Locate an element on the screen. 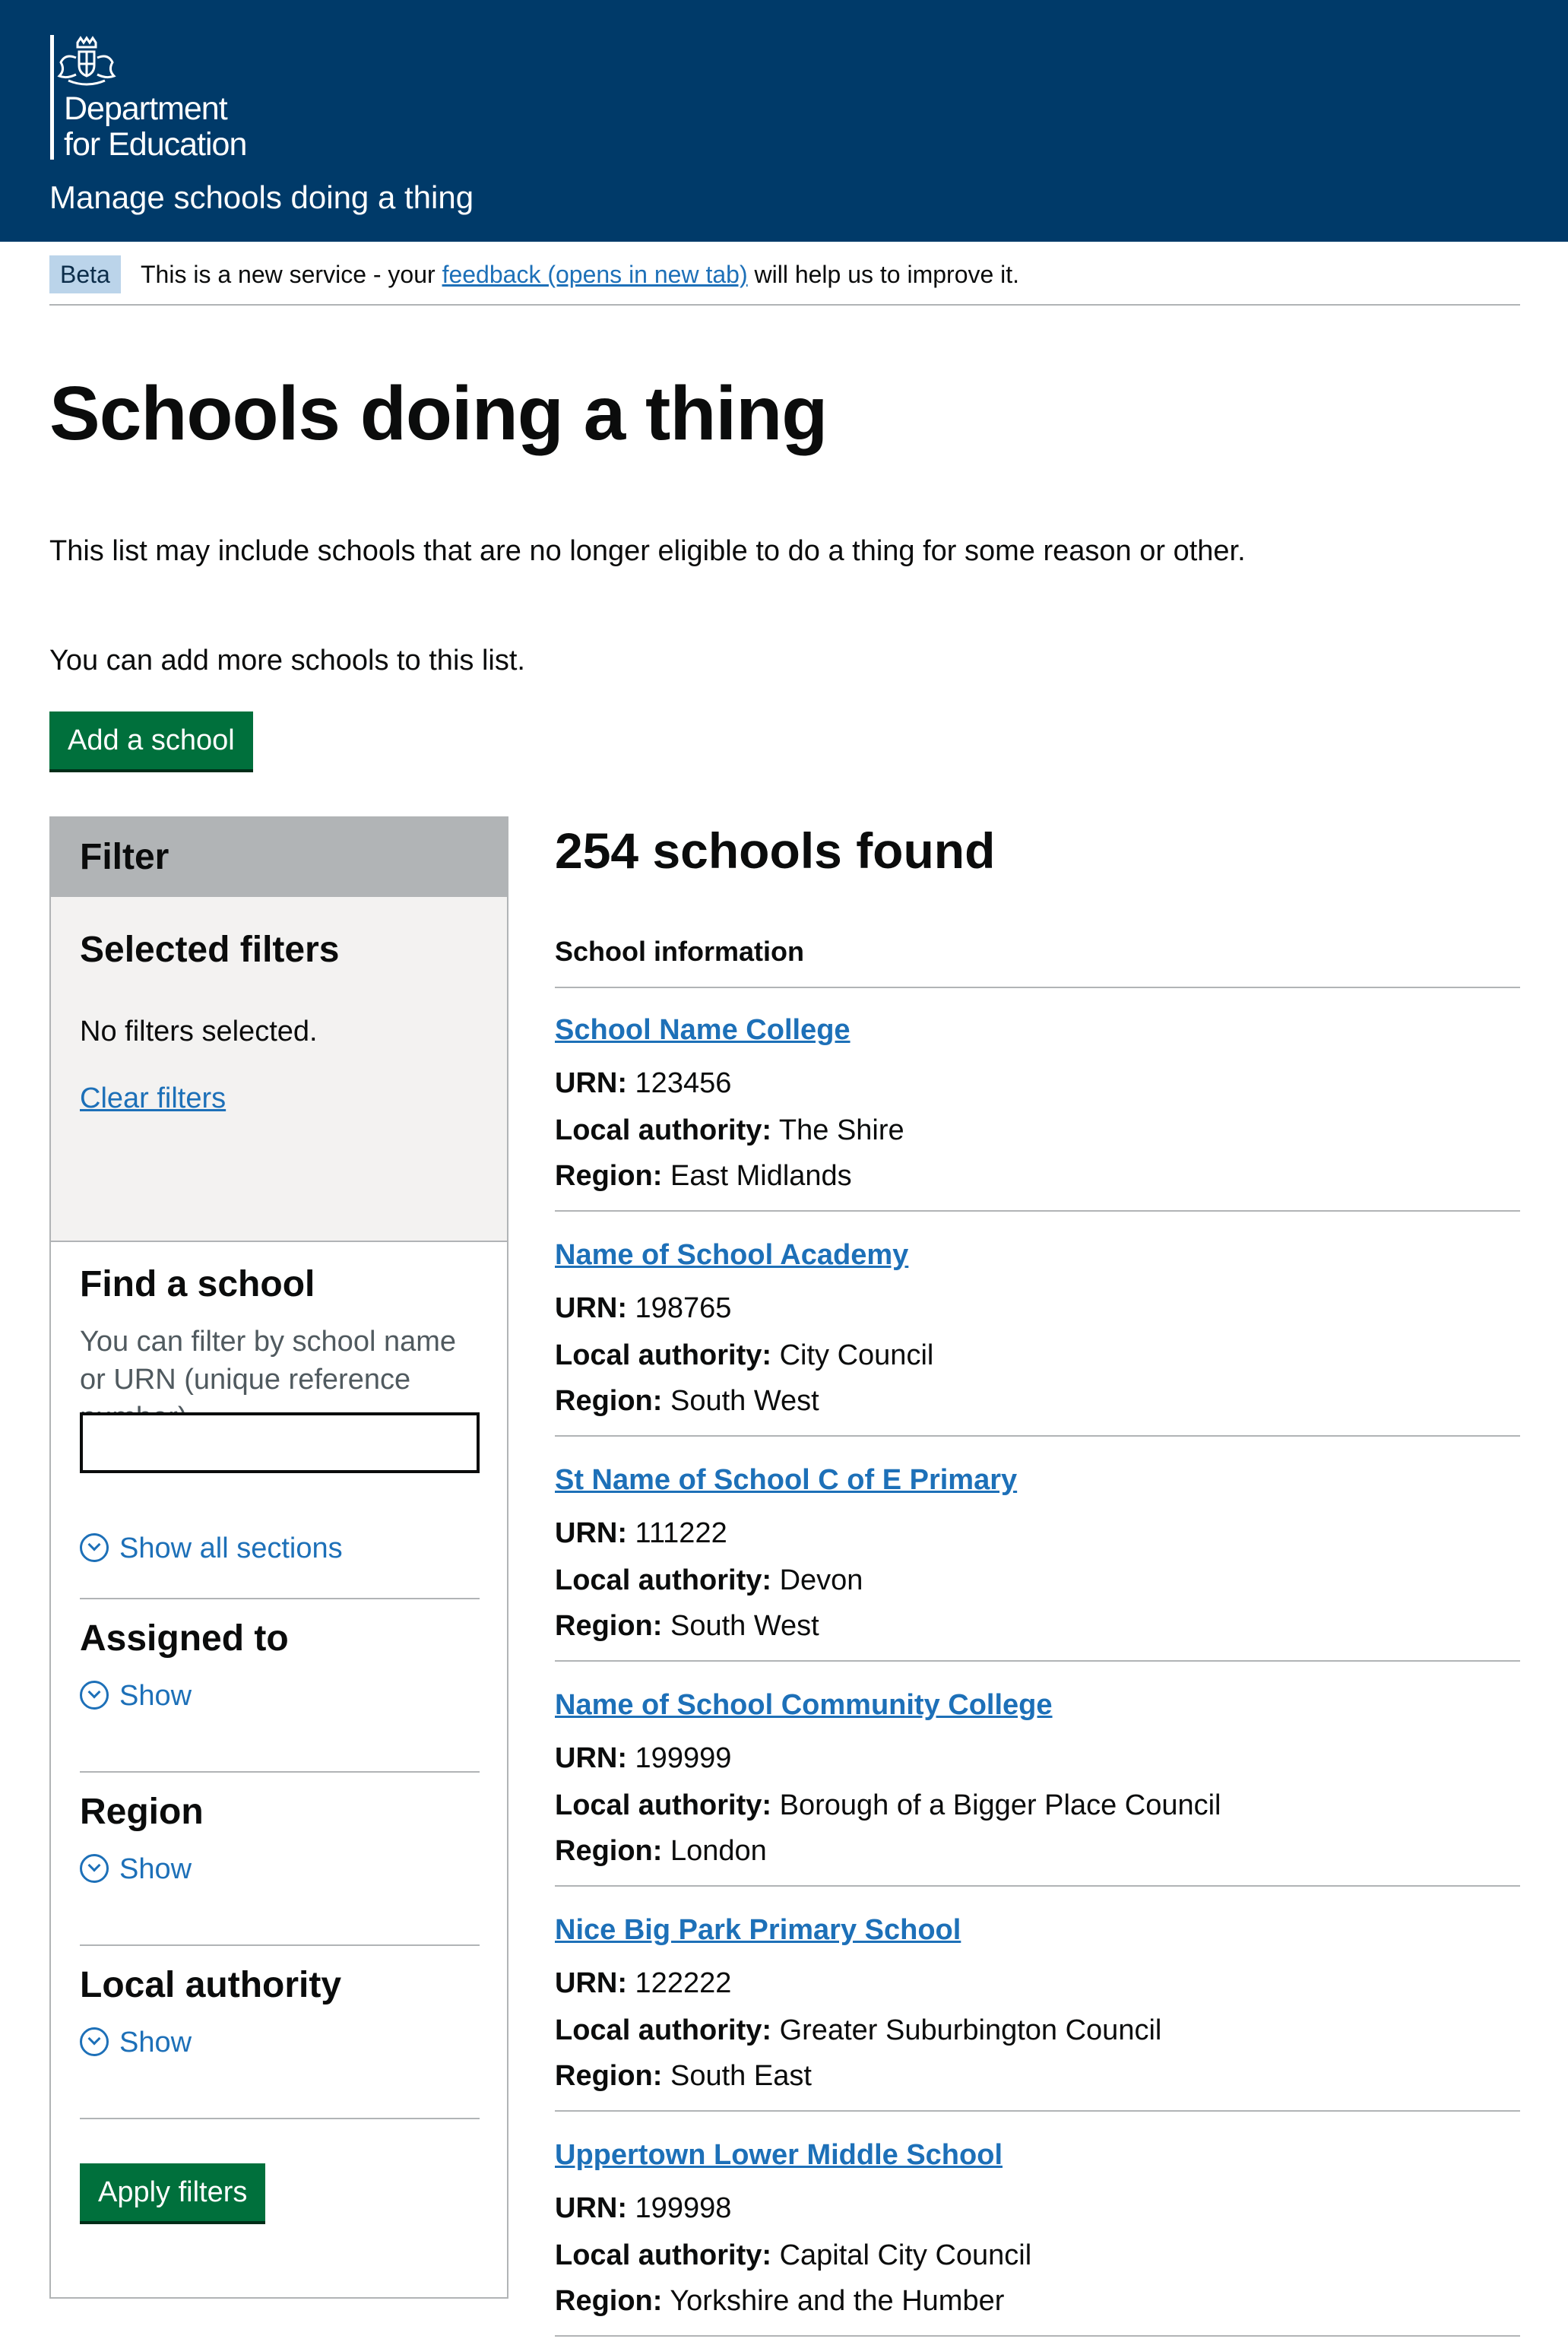 The image size is (1568, 2342). school-name-link: Name of School Academy is located at coordinates (731, 1255).